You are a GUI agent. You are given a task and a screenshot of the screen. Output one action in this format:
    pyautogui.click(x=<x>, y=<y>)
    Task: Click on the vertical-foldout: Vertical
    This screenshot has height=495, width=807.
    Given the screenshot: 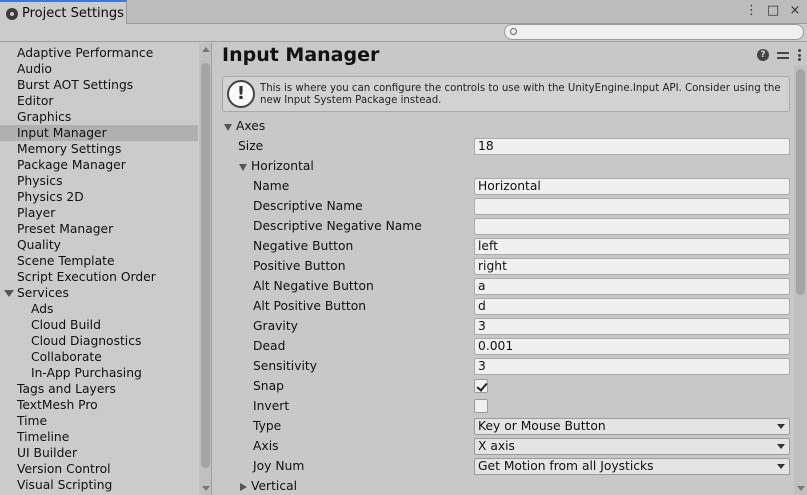 What is the action you would take?
    pyautogui.click(x=503, y=486)
    